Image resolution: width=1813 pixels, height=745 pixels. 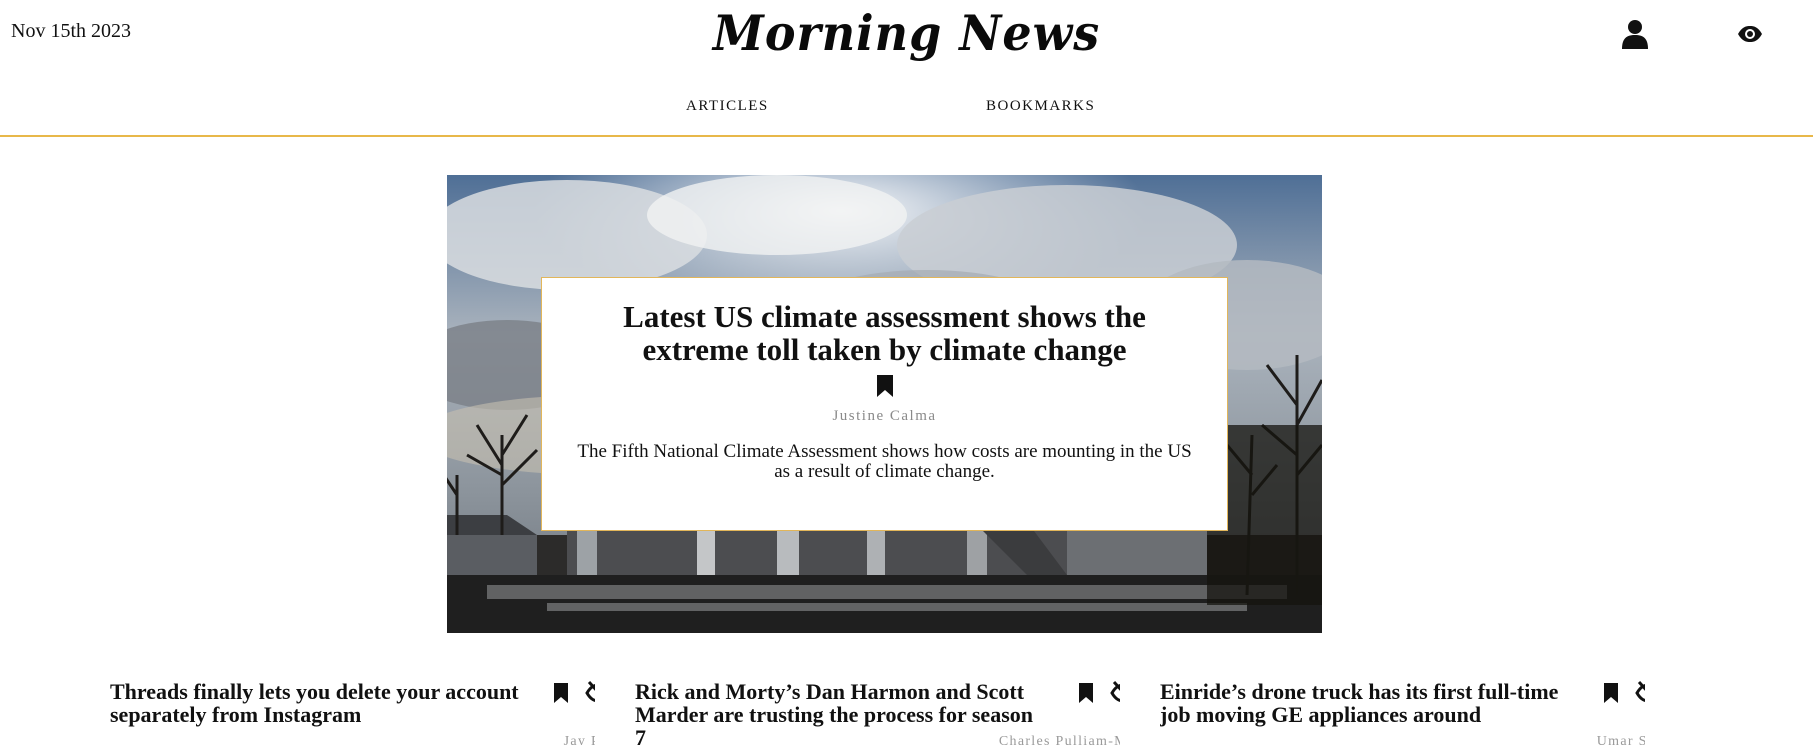 I want to click on eye-icon, so click(x=1750, y=34).